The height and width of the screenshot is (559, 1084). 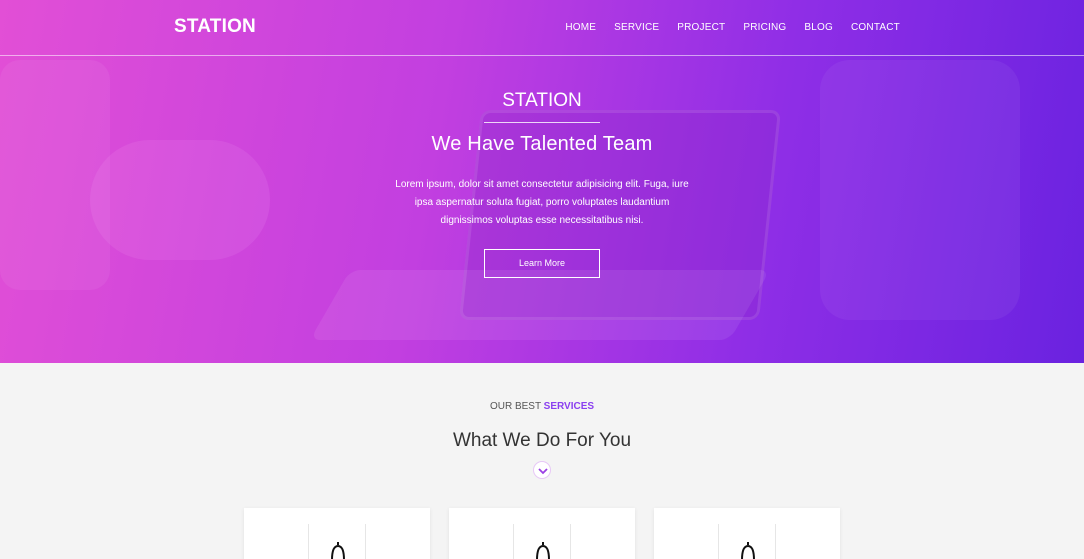 What do you see at coordinates (542, 122) in the screenshot?
I see `hero-divider` at bounding box center [542, 122].